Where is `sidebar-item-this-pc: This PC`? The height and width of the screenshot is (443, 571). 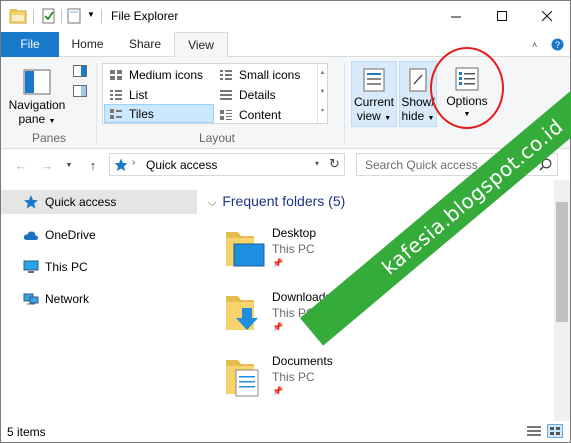 sidebar-item-this-pc: This PC is located at coordinates (99, 267).